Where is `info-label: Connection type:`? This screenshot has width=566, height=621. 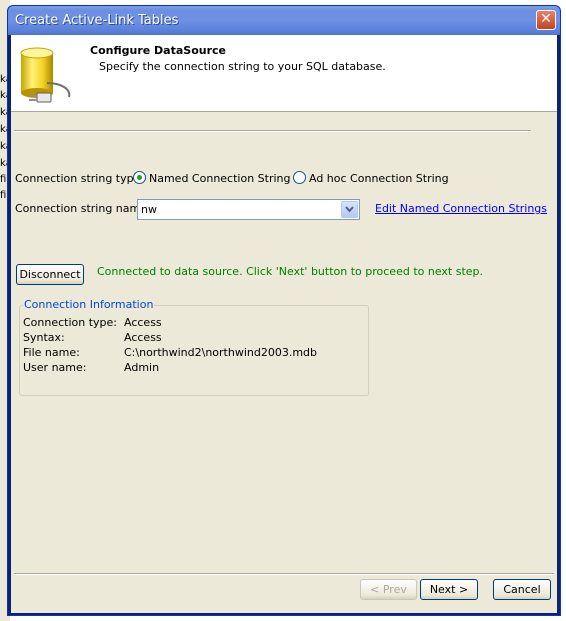 info-label: Connection type: is located at coordinates (70, 322).